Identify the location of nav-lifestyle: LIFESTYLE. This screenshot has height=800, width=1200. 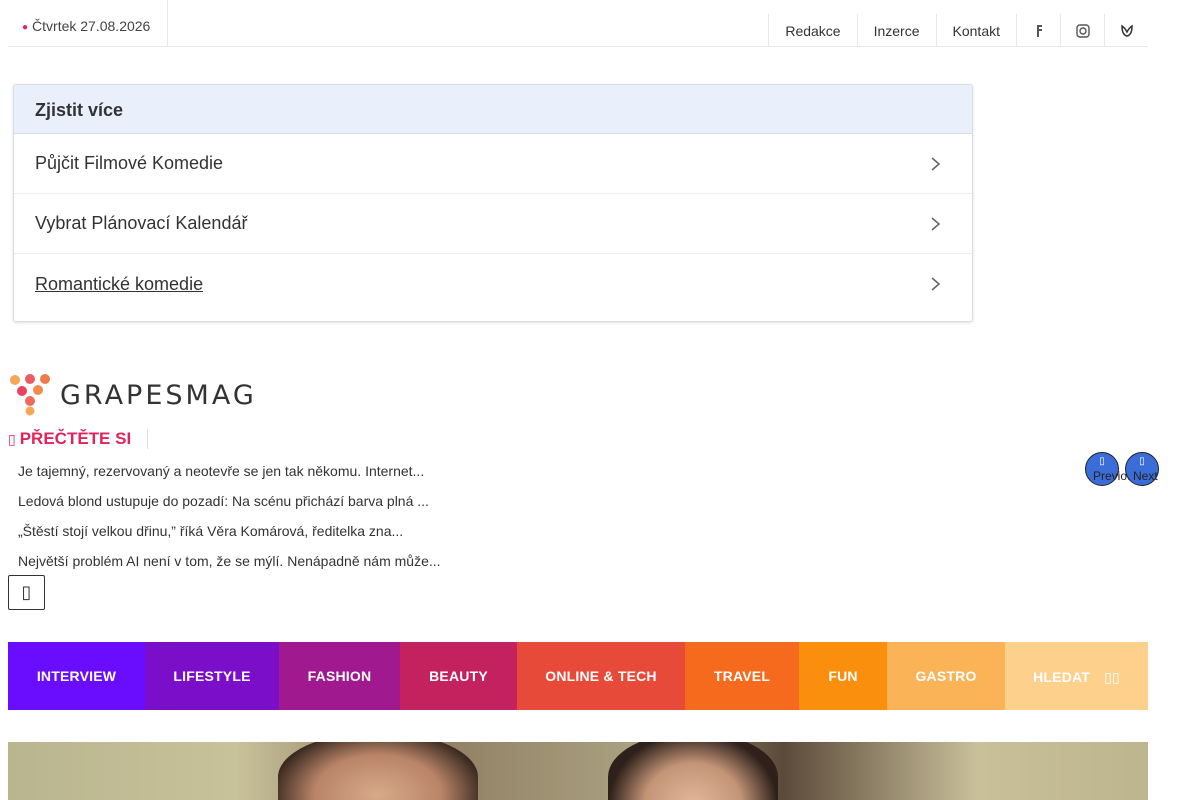
(212, 676).